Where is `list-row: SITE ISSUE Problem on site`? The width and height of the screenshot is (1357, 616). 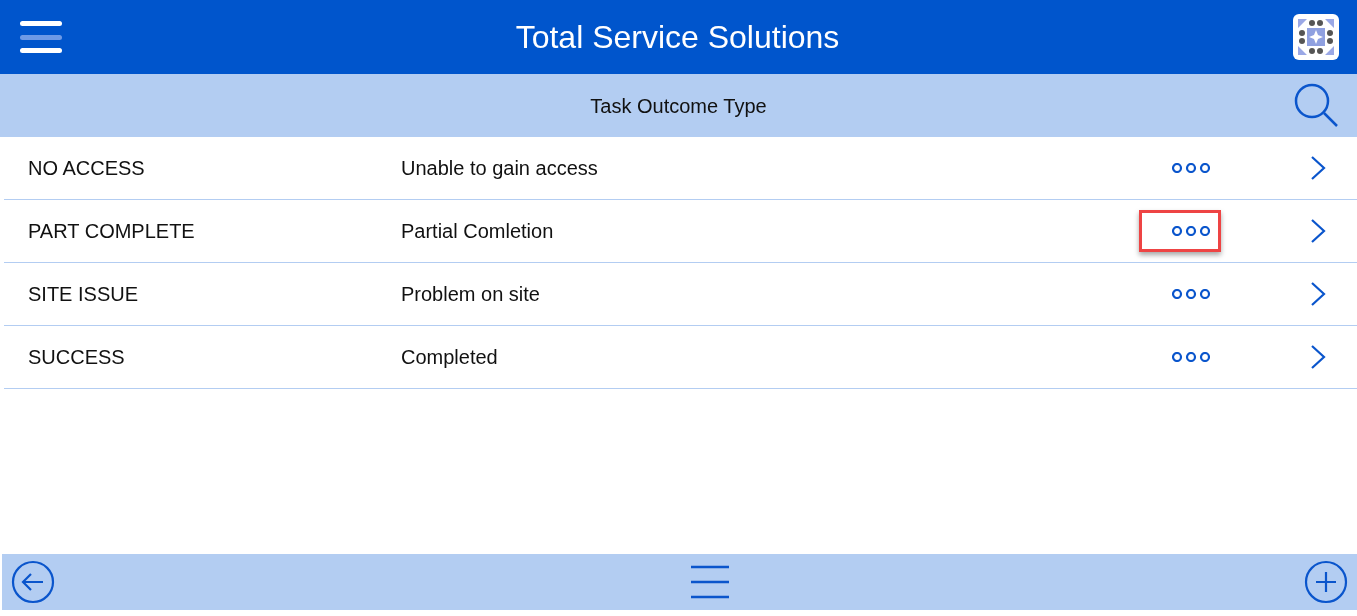
list-row: SITE ISSUE Problem on site is located at coordinates (680, 294).